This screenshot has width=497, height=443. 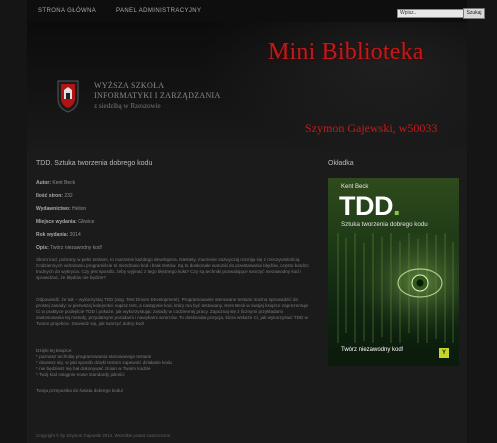 I want to click on detail-label: Miejsce wydania:, so click(x=56, y=222).